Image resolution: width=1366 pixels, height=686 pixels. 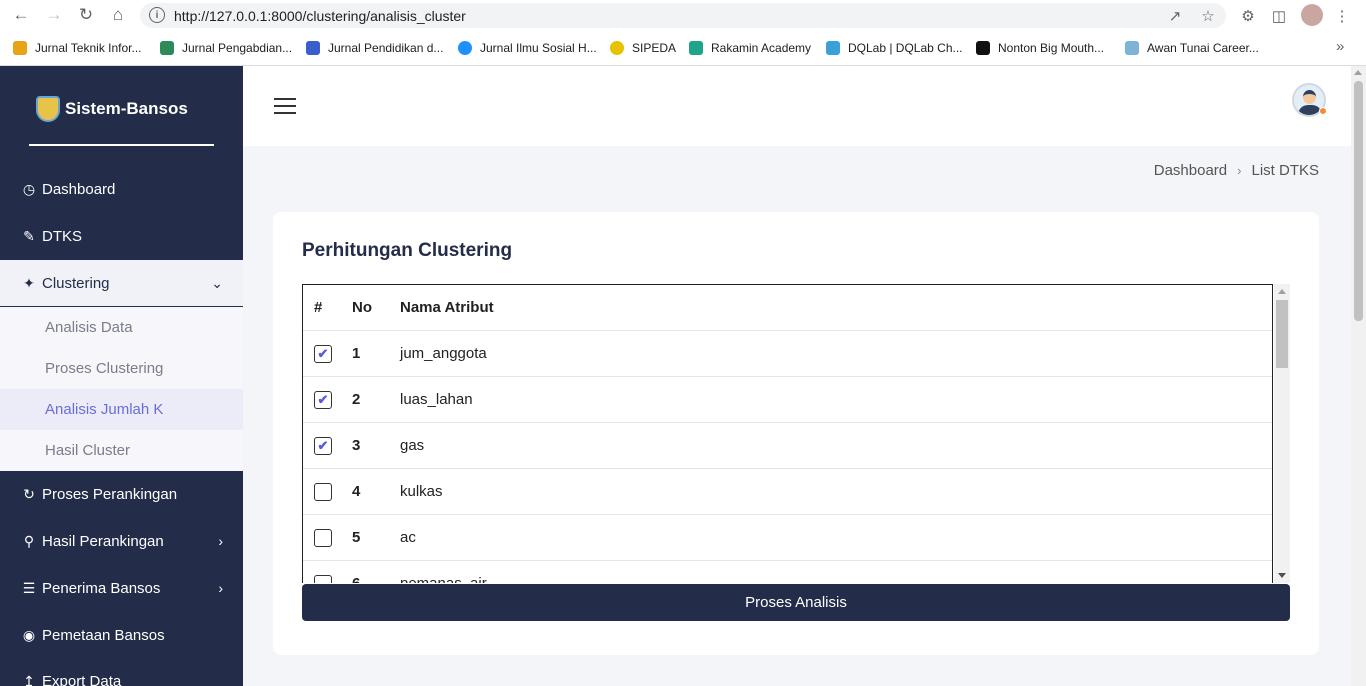 I want to click on status-dot, so click(x=1323, y=111).